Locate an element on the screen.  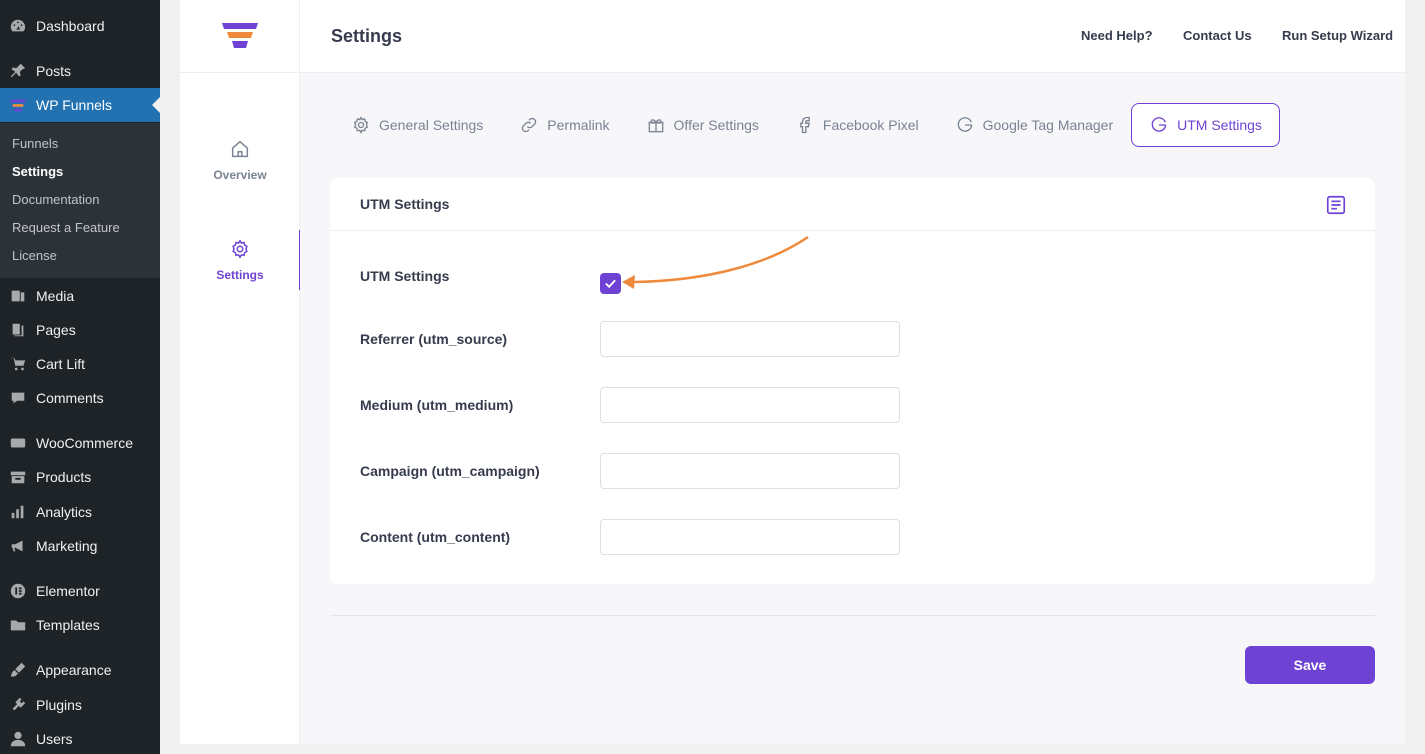
utm-medium-label: Medium (utm_medium) is located at coordinates (437, 405).